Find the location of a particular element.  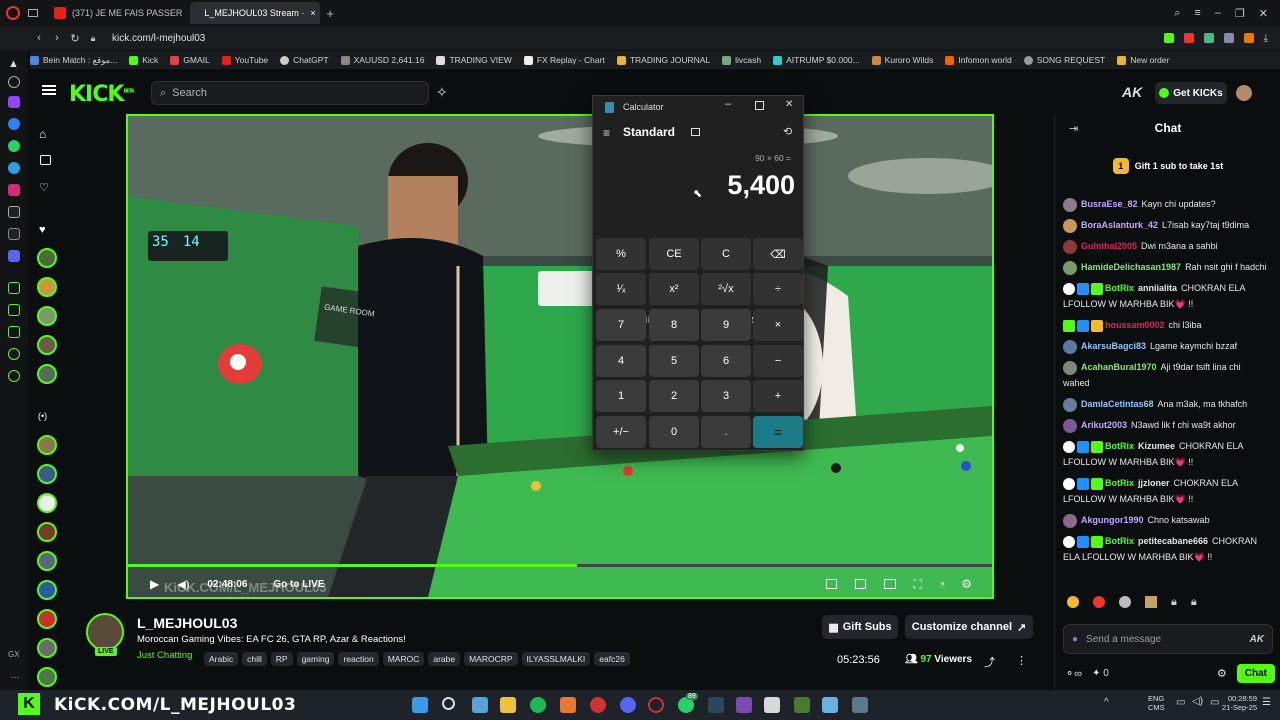

speed-icon: ◔ is located at coordinates (941, 584).